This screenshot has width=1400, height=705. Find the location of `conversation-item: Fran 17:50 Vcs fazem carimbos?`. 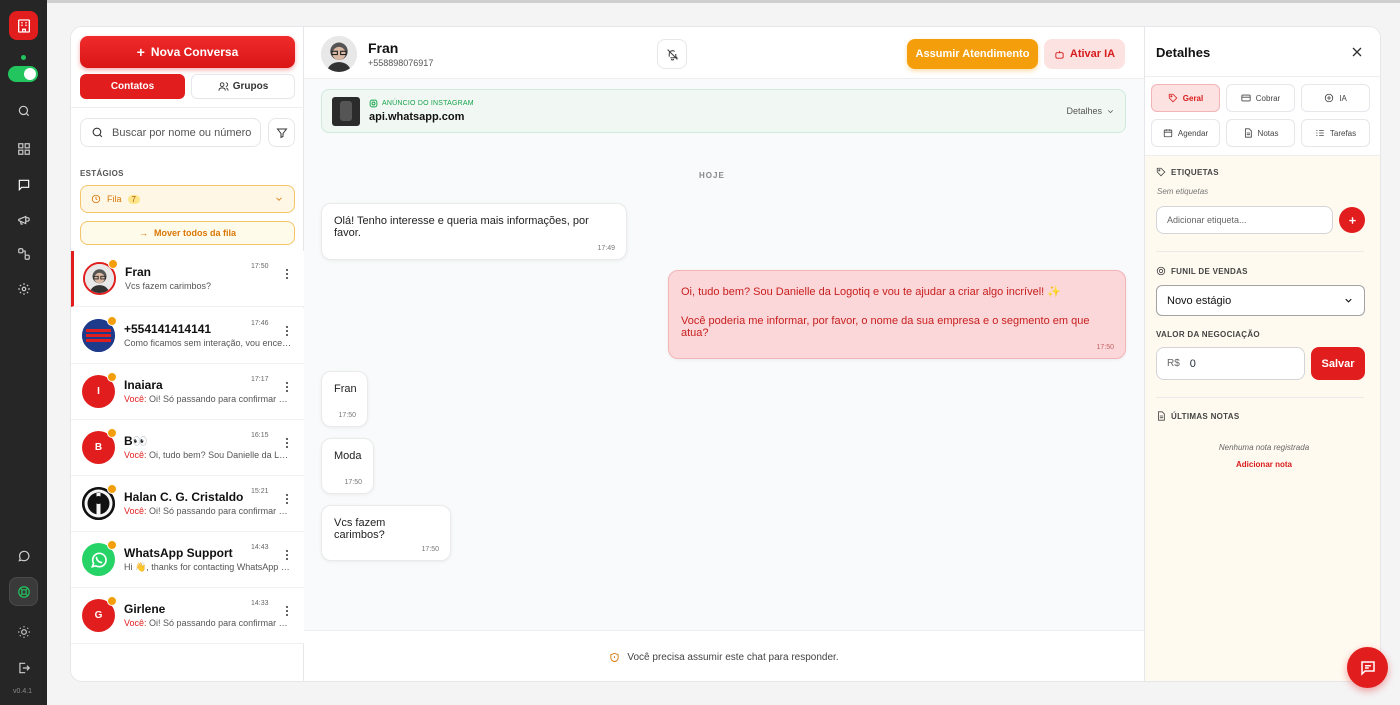

conversation-item: Fran 17:50 Vcs fazem carimbos? is located at coordinates (187, 279).